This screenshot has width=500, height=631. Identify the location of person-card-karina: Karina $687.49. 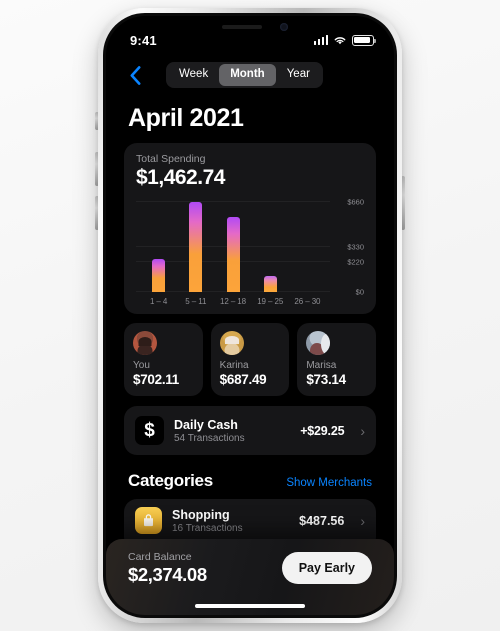
(250, 359).